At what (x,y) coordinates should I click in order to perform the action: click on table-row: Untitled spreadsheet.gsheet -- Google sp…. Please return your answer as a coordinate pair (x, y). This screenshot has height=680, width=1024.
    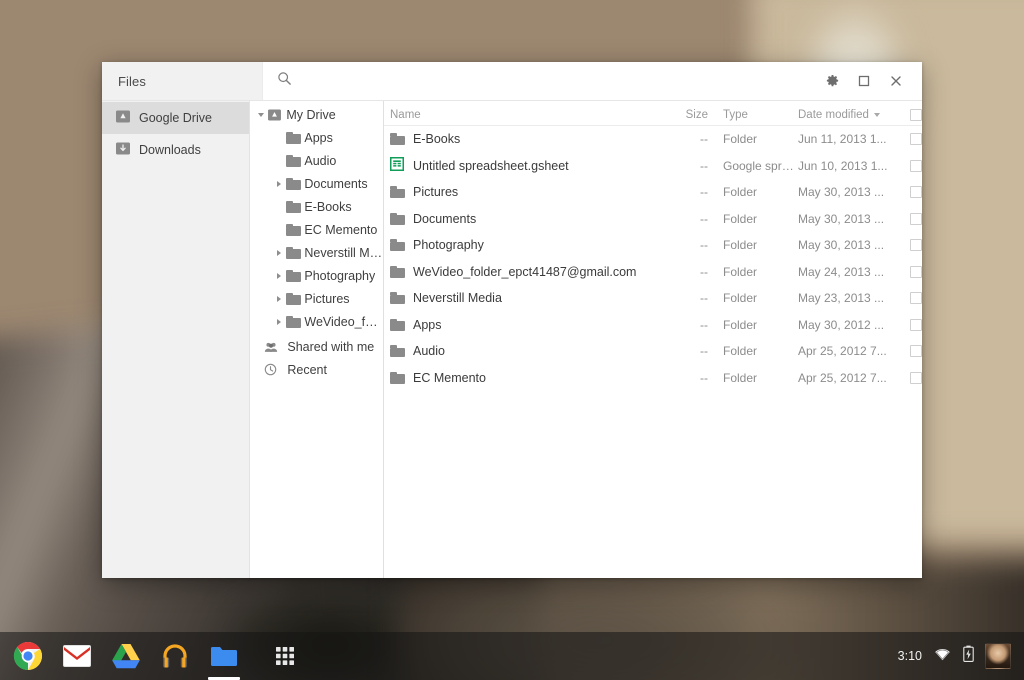
    Looking at the image, I should click on (653, 166).